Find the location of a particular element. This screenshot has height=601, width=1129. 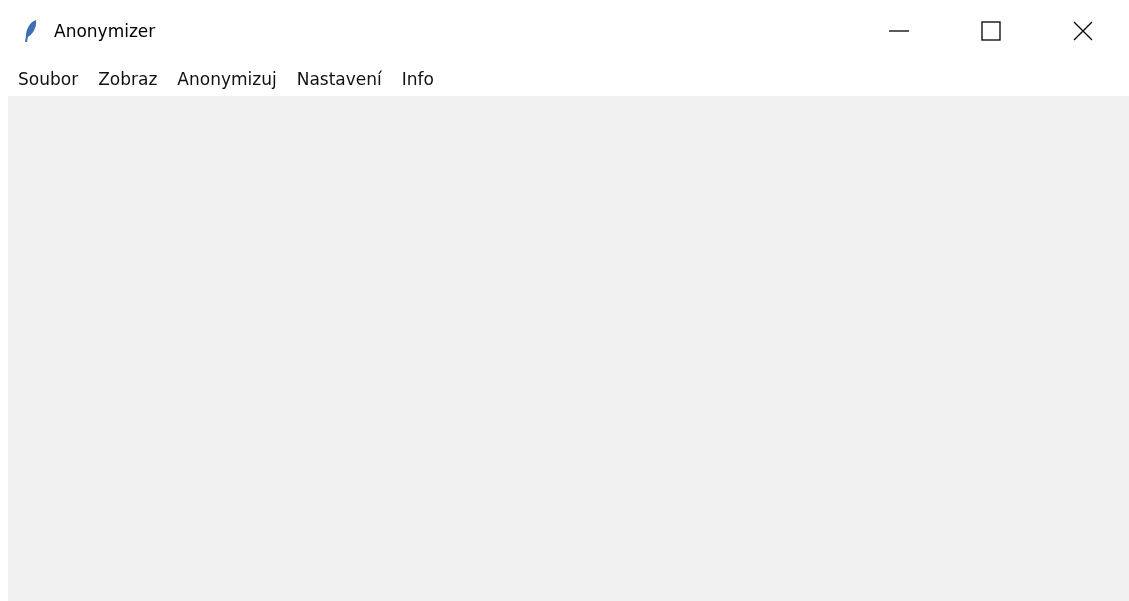

menu-item: Nastavení is located at coordinates (339, 79).